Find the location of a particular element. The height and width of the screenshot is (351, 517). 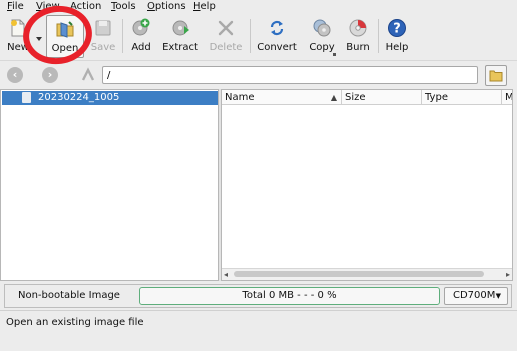

menu-view: View is located at coordinates (48, 6).